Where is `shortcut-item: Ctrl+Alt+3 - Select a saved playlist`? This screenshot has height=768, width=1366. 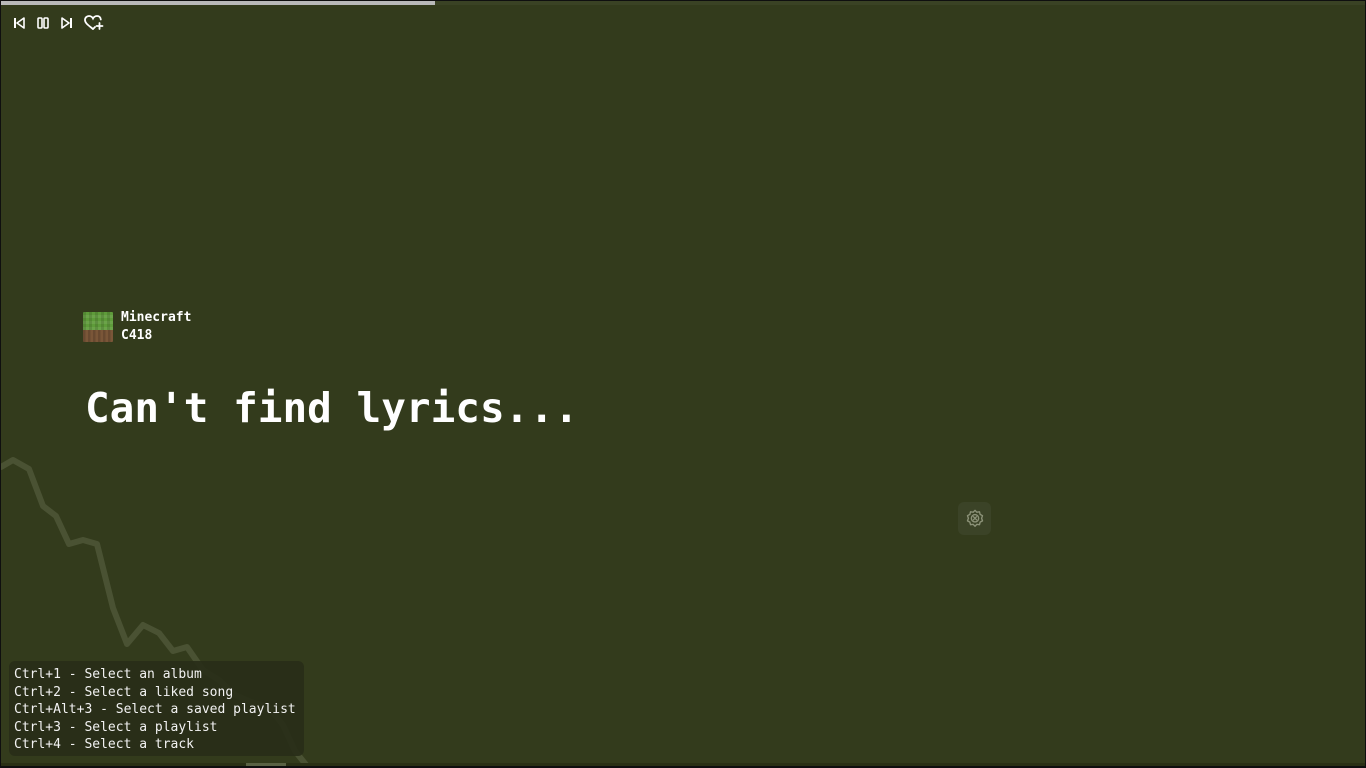 shortcut-item: Ctrl+Alt+3 - Select a saved playlist is located at coordinates (155, 709).